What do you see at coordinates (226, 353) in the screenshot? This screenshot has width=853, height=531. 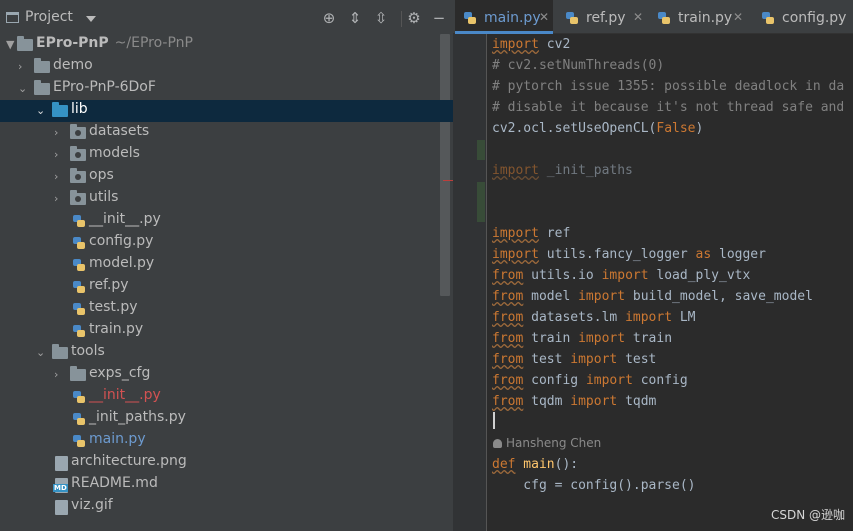 I see `tree-item-tools: ⌄ tools` at bounding box center [226, 353].